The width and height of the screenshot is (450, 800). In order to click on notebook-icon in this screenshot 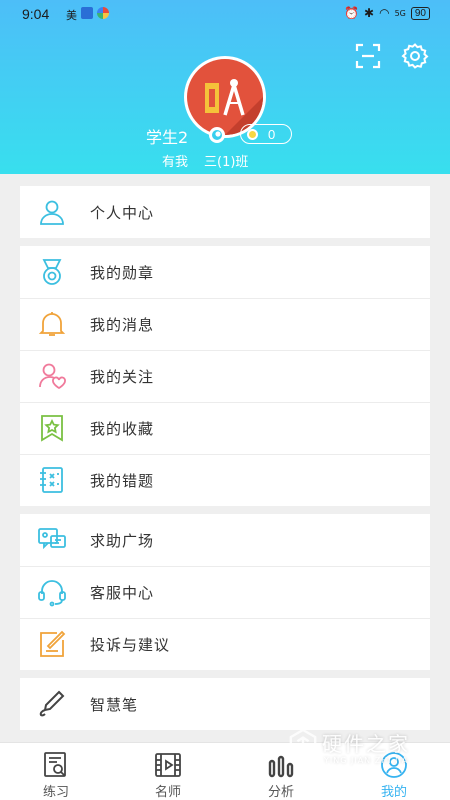, I will do `click(51, 480)`.